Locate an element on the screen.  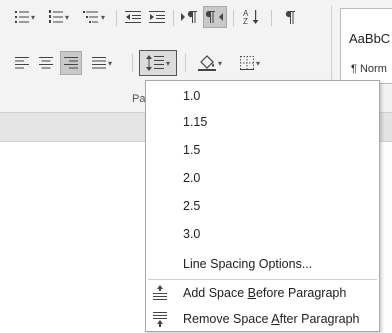
increase-indent-button is located at coordinates (157, 17).